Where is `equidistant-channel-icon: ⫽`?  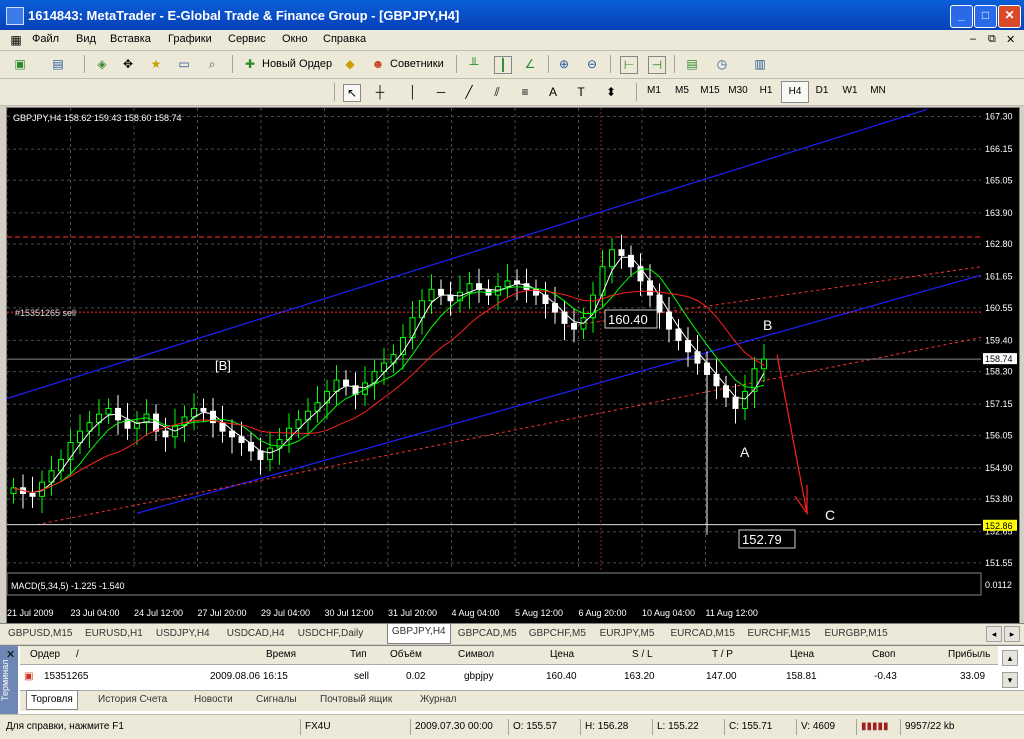
equidistant-channel-icon: ⫽ is located at coordinates (497, 92).